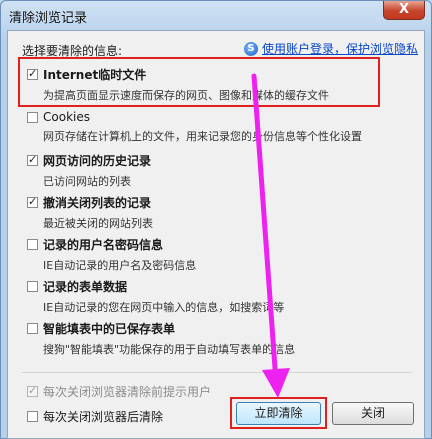  I want to click on account-login-link: 使用账户登录，保护浏览隐私, so click(340, 48).